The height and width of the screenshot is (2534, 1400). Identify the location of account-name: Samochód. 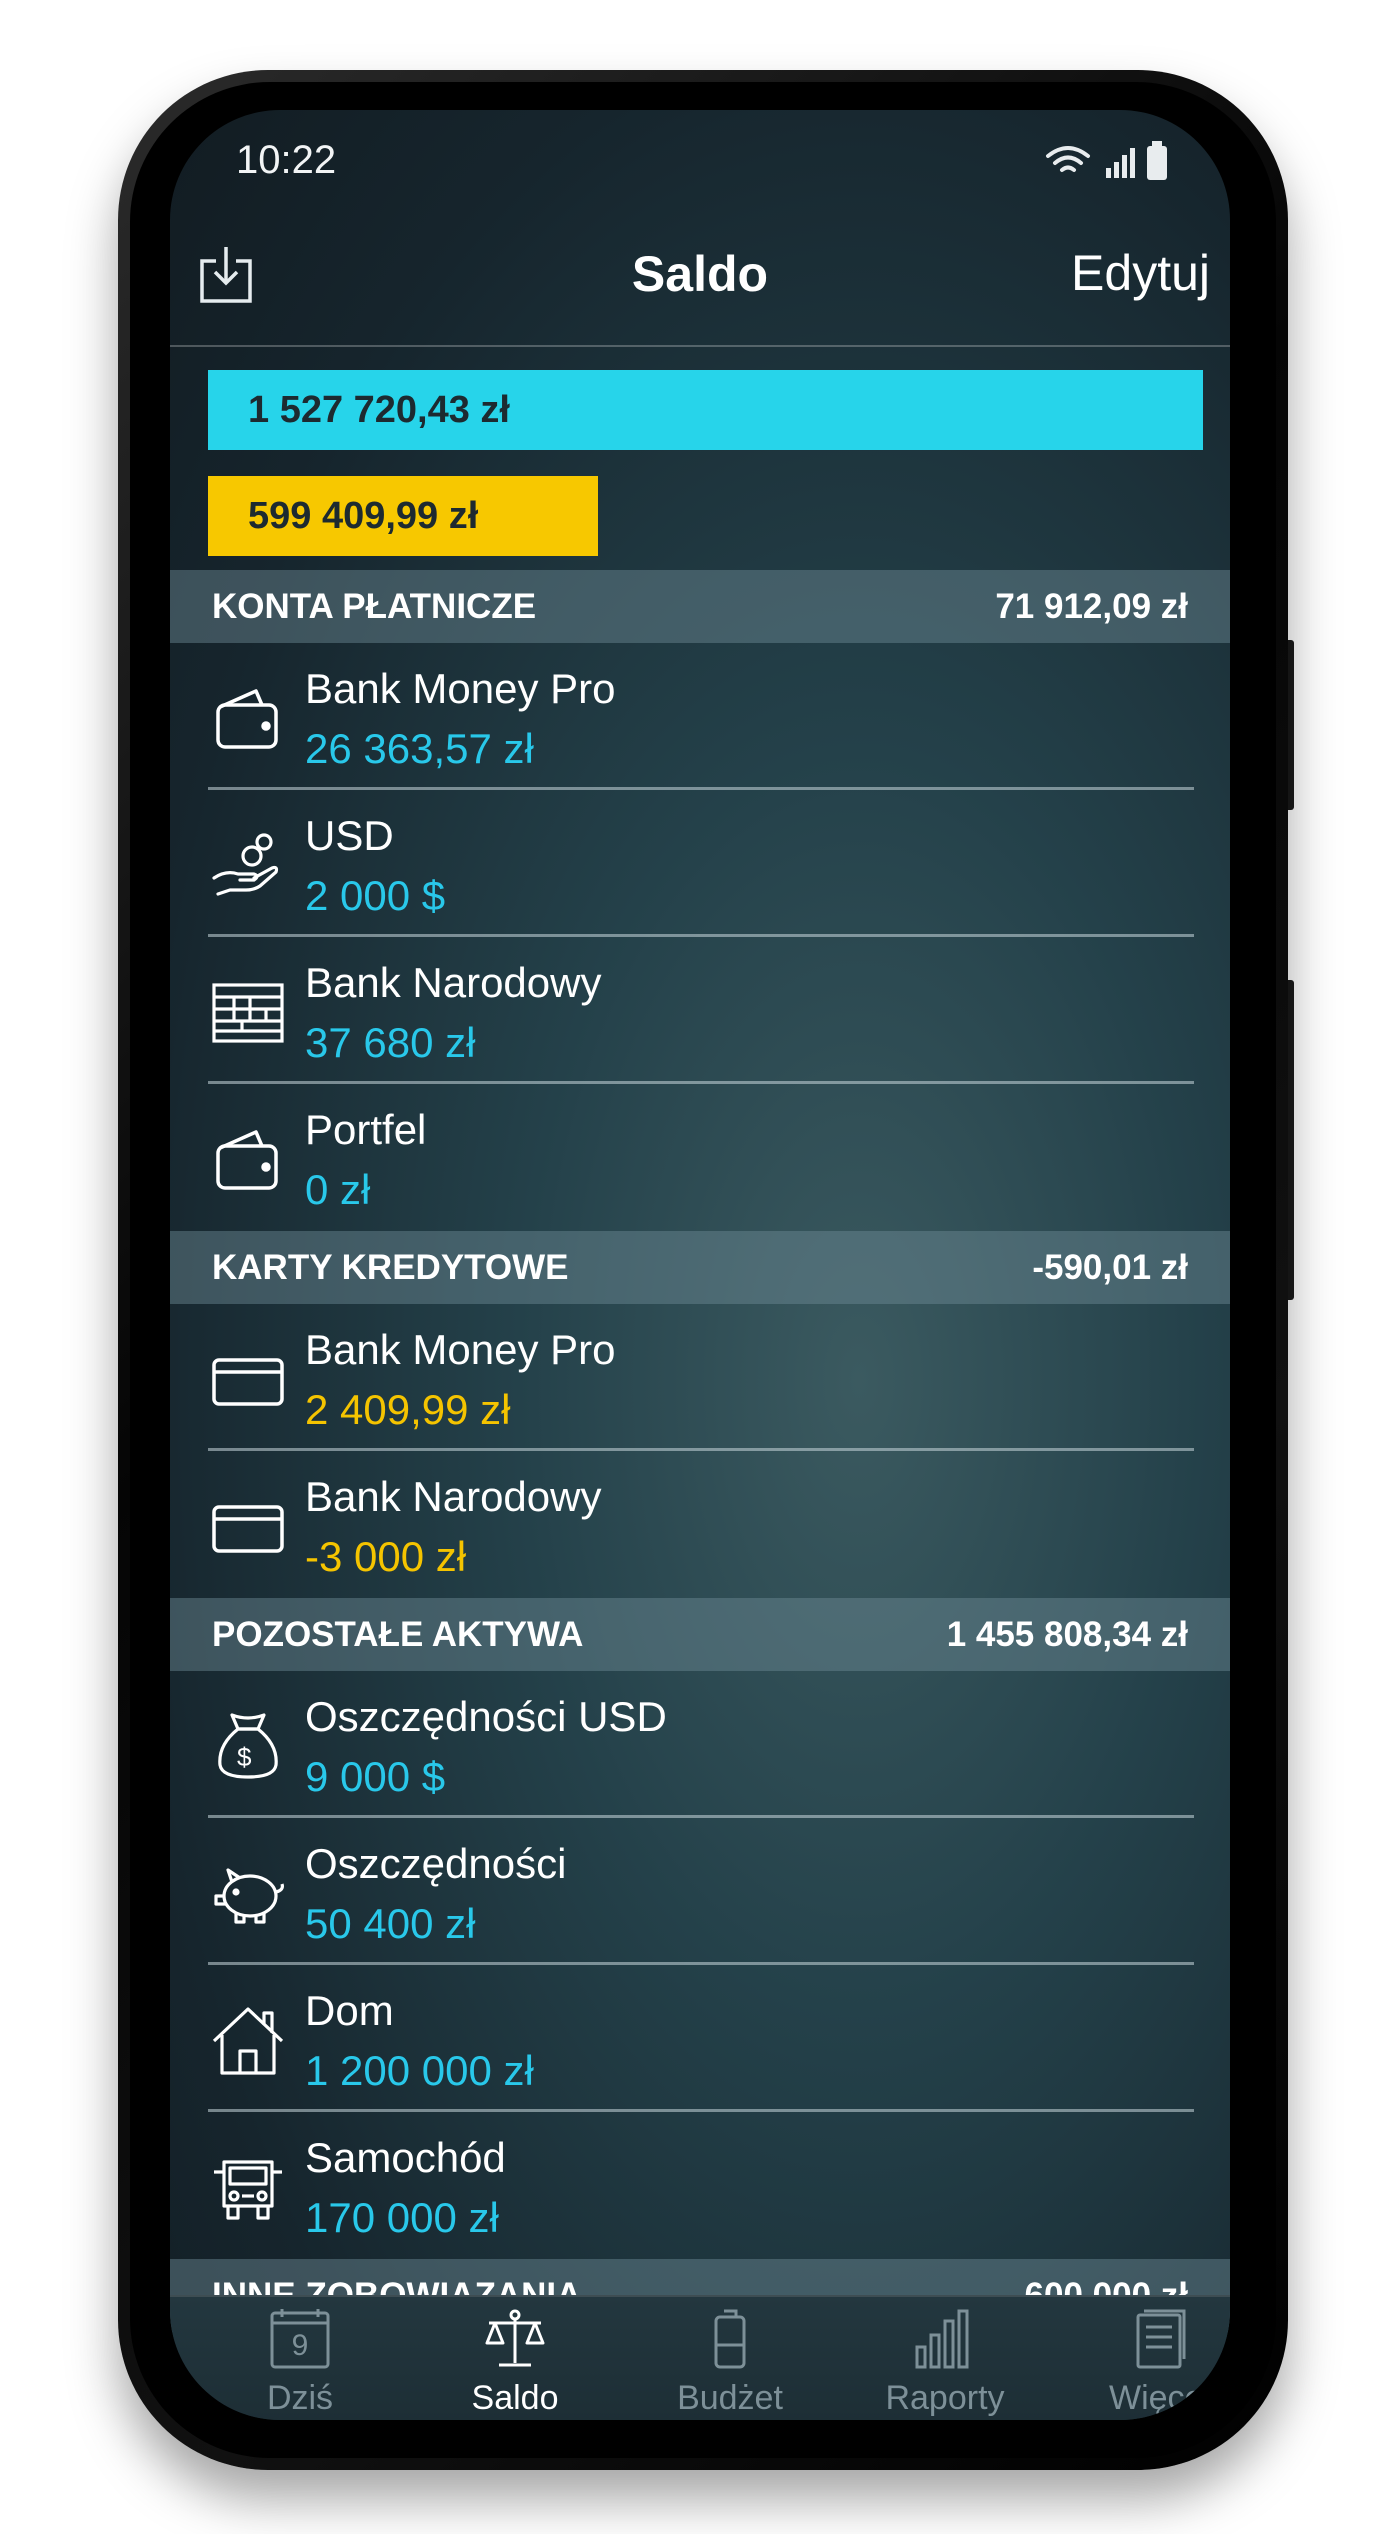
(405, 2157).